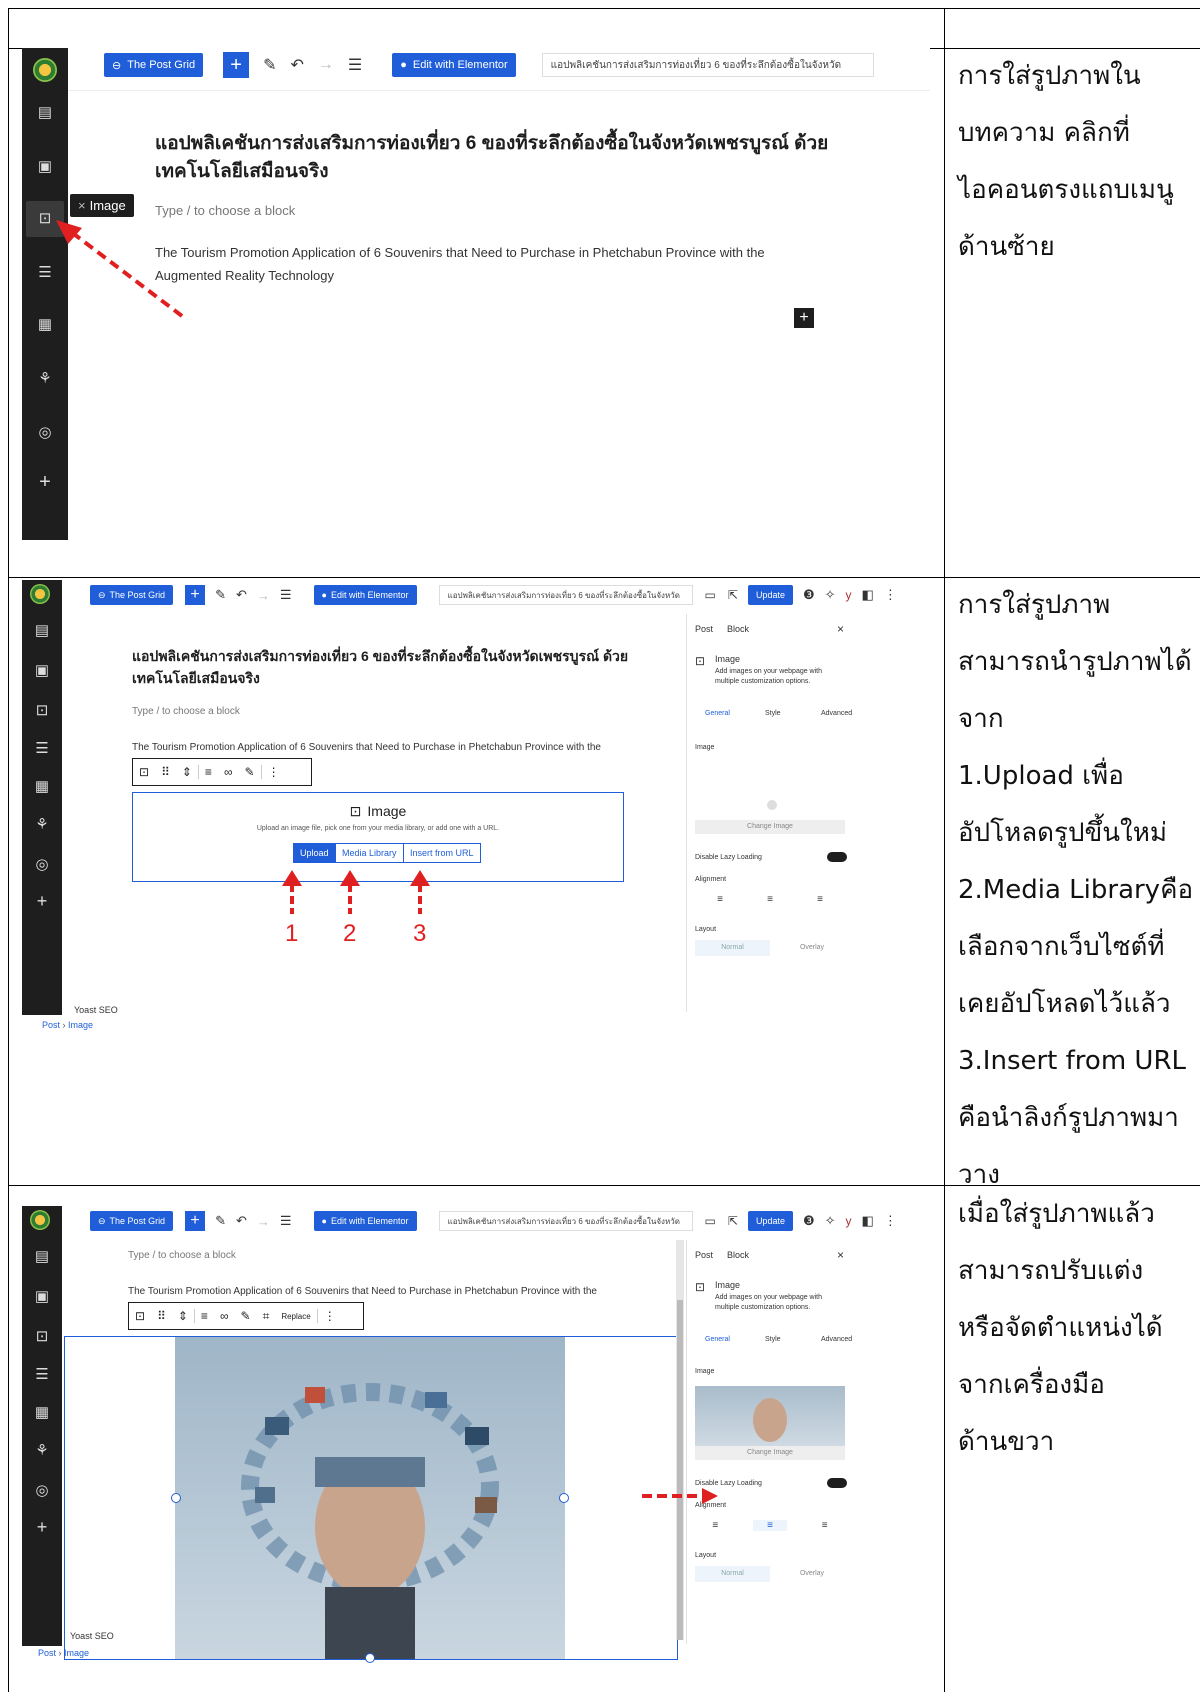  Describe the element at coordinates (266, 1316) in the screenshot. I see `crop-icon: ⌗` at that location.